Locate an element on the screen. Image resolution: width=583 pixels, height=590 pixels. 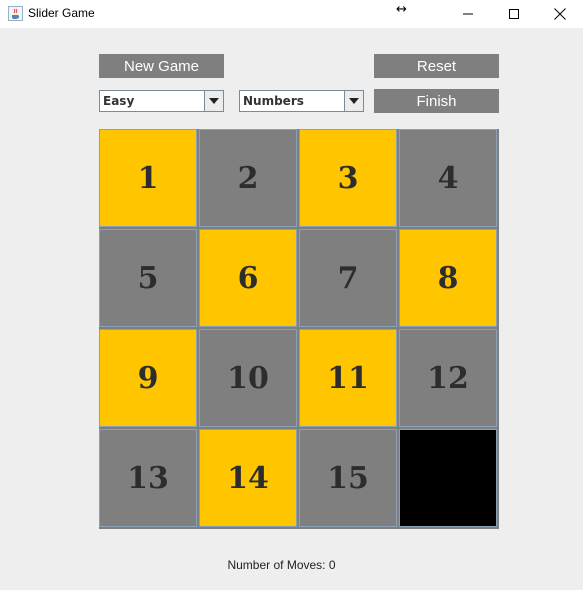
puzzle-tile: 1 is located at coordinates (148, 178).